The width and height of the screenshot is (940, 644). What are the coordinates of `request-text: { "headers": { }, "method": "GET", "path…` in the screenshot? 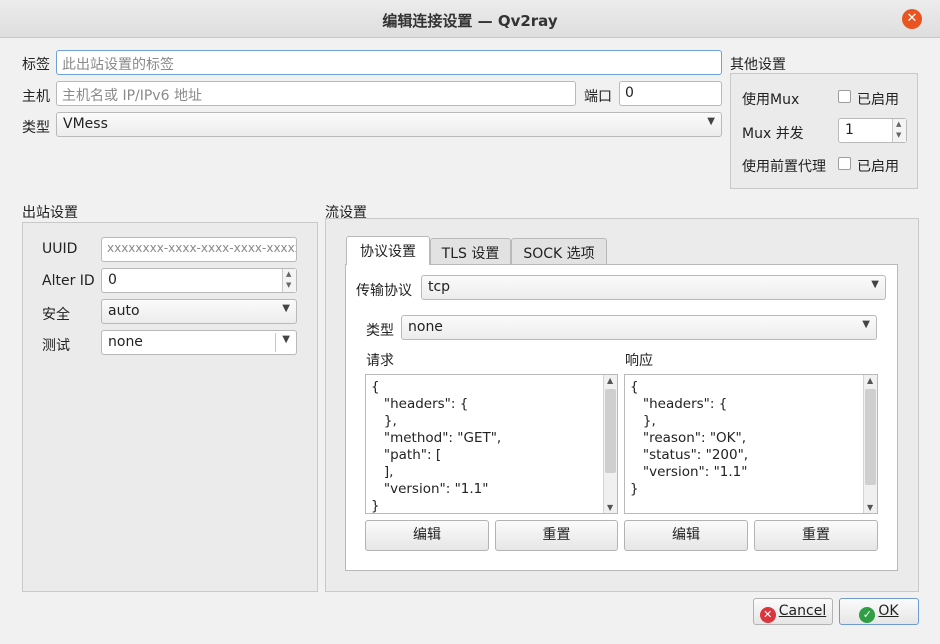 It's located at (436, 446).